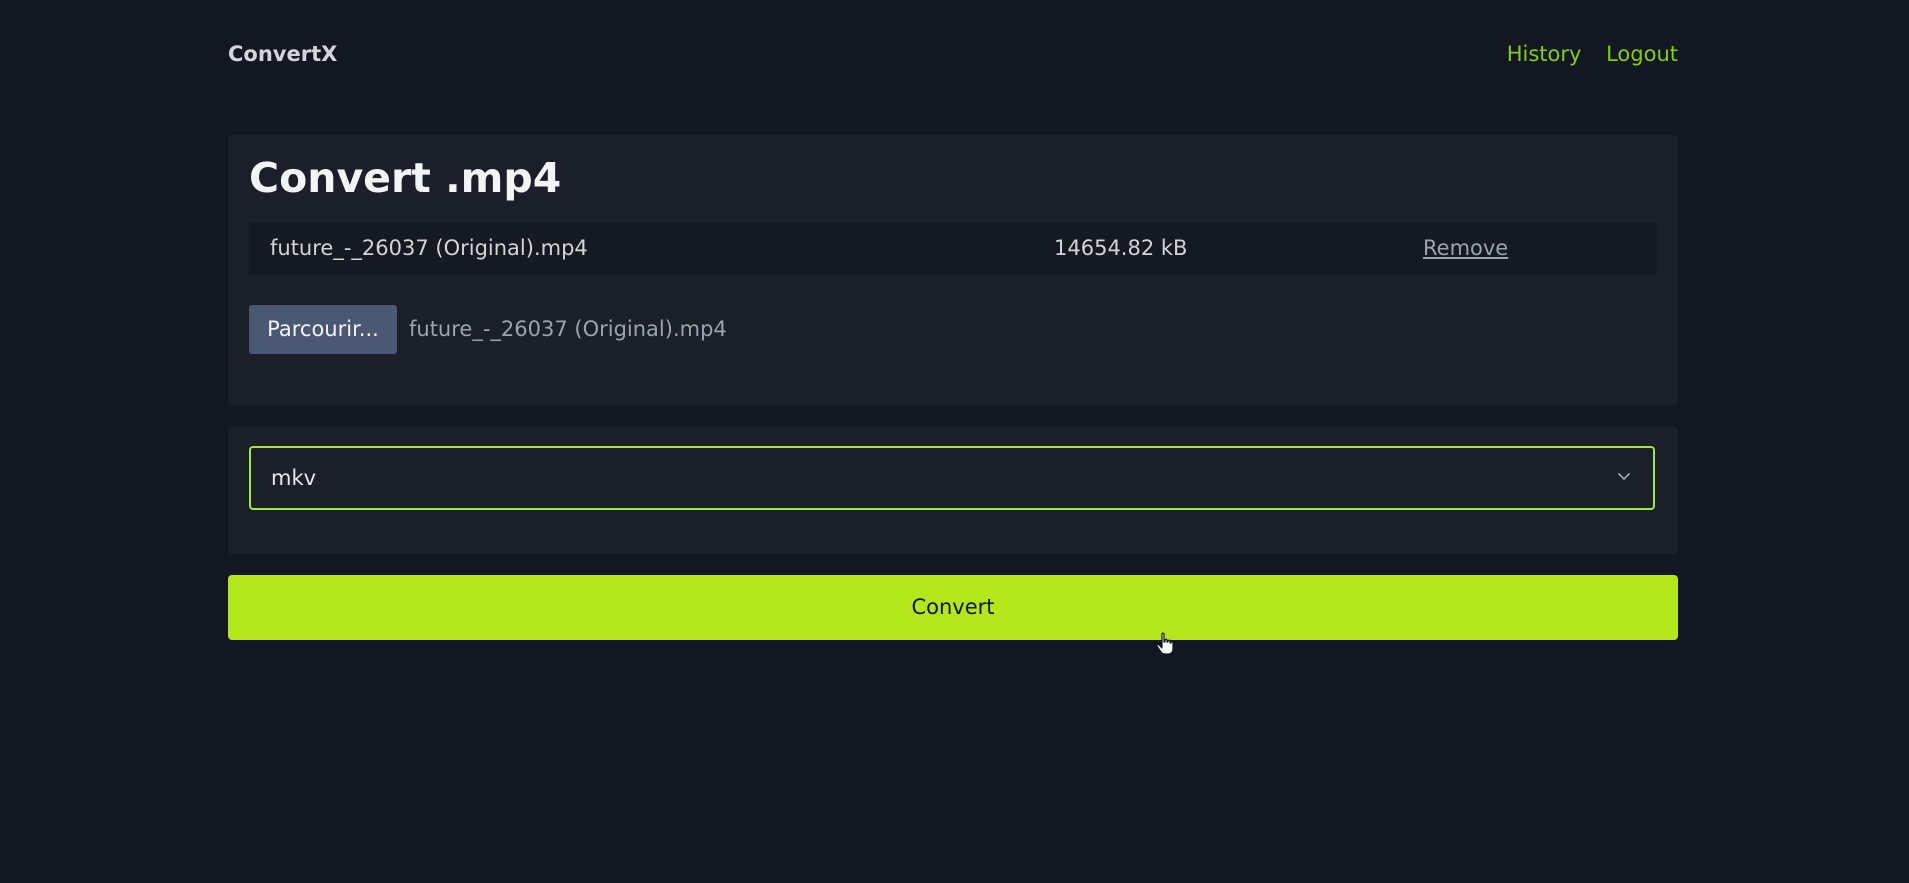  I want to click on top-bar: ConvertX History Logout, so click(953, 55).